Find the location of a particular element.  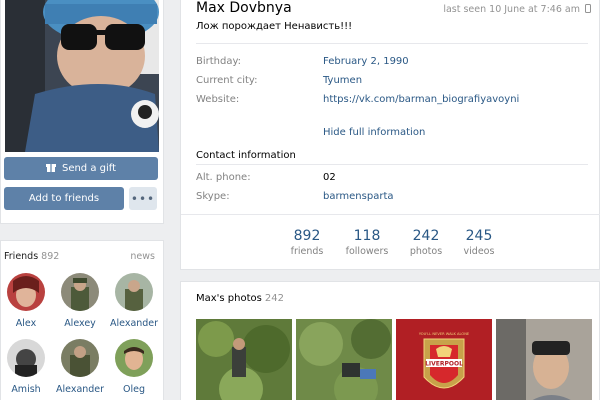

birthday-link: February 2, 1990 is located at coordinates (366, 61).